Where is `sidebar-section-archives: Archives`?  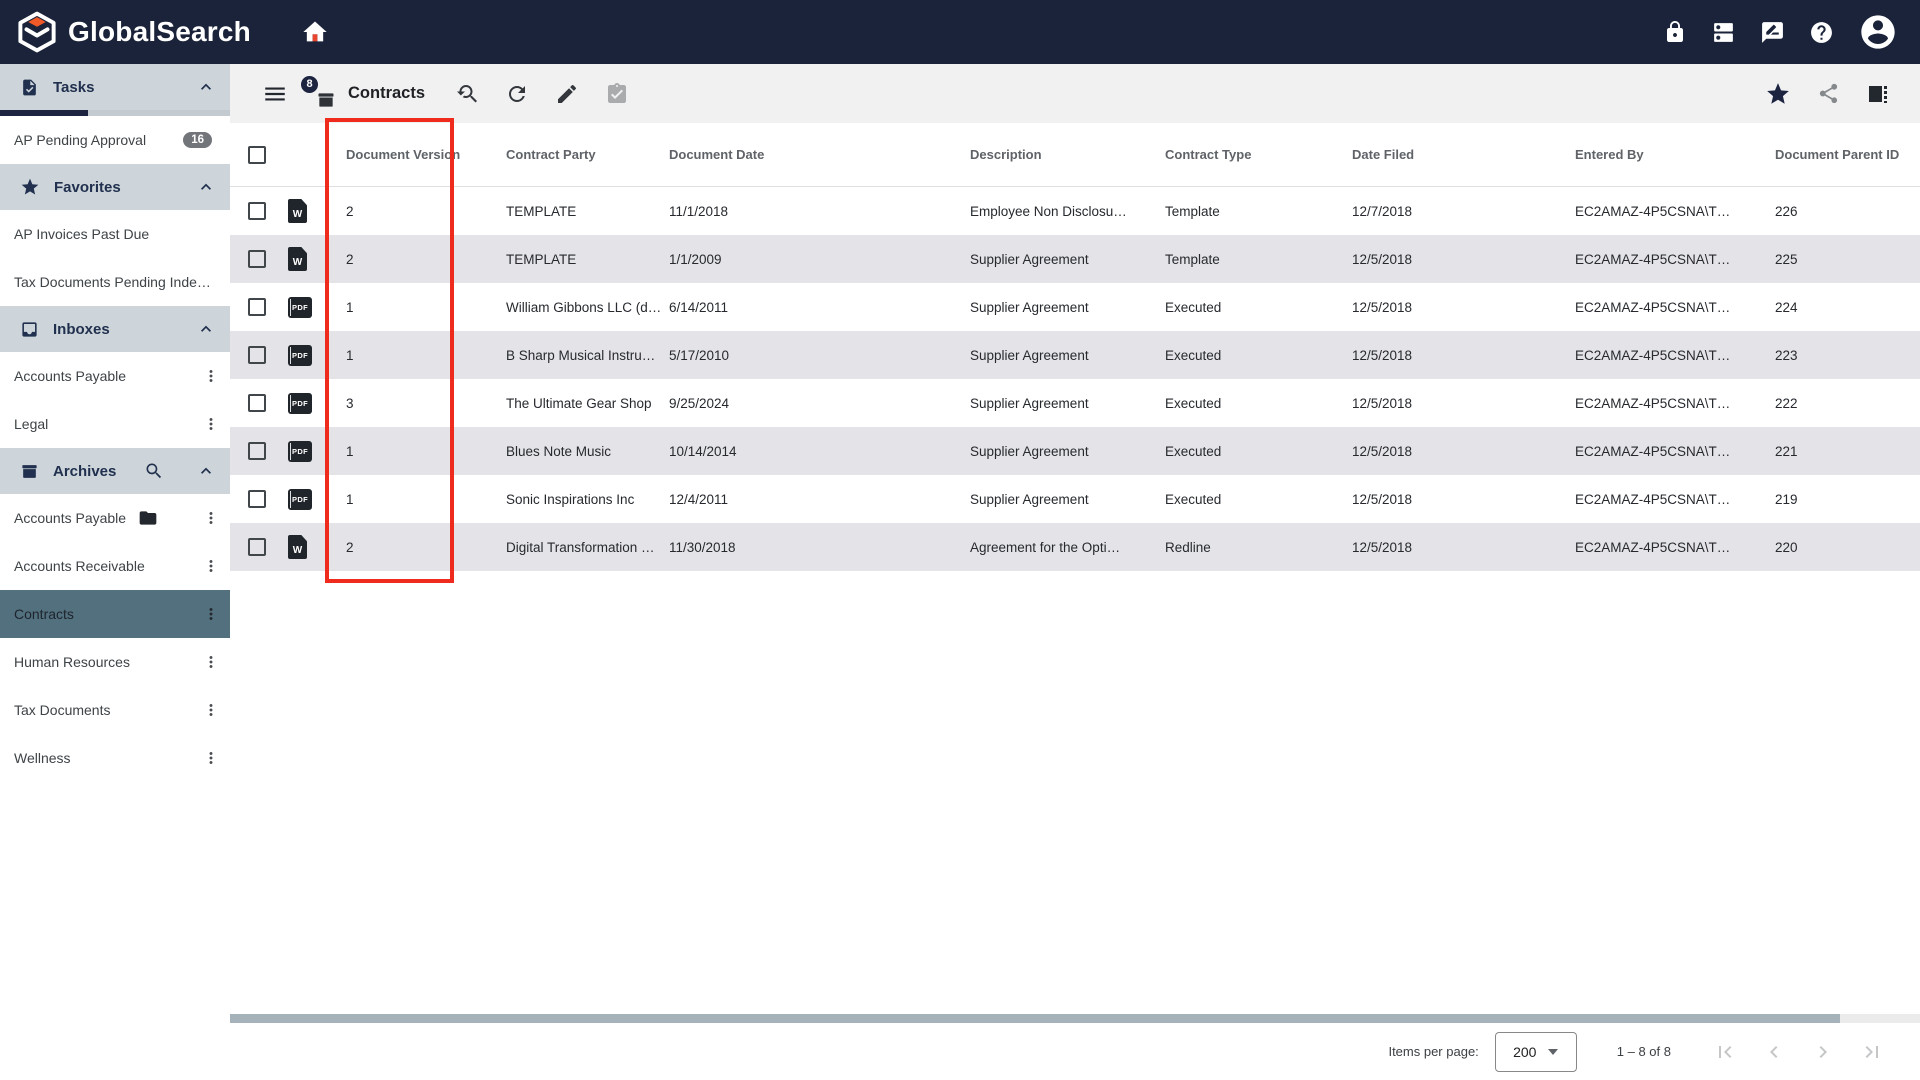 sidebar-section-archives: Archives is located at coordinates (115, 471).